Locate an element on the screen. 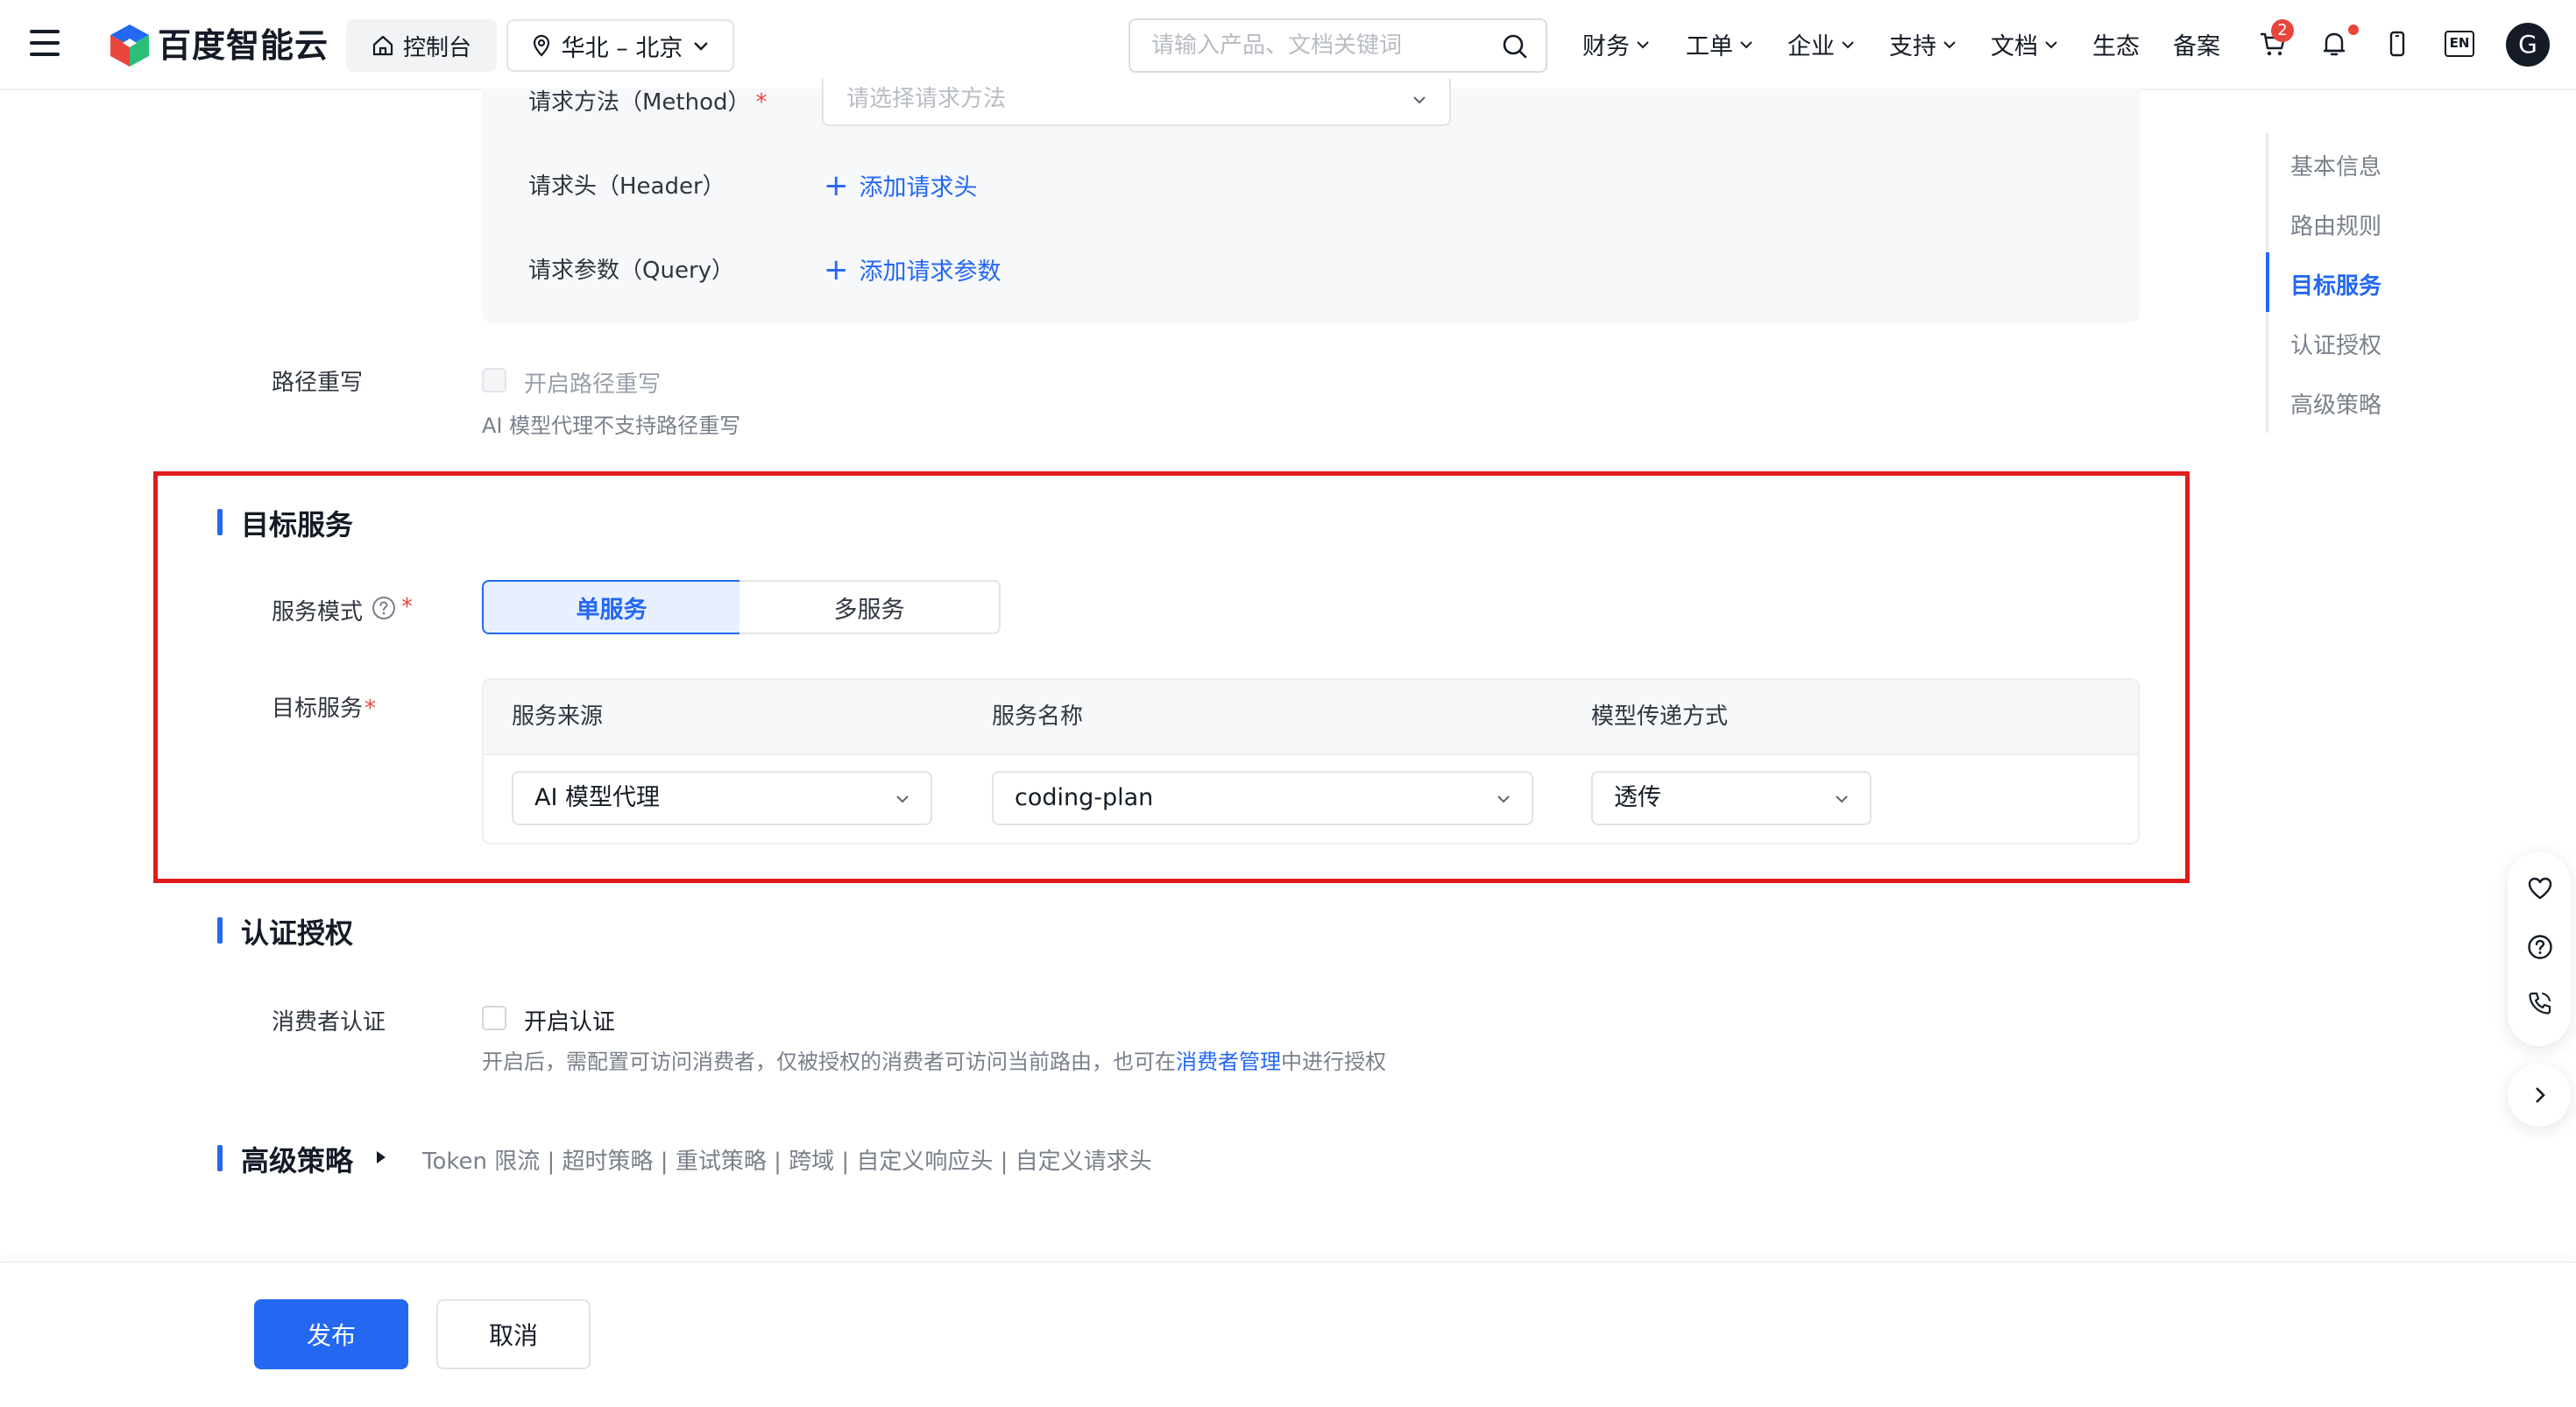 This screenshot has height=1407, width=2576. model-passing-value: 透传 is located at coordinates (1637, 797).